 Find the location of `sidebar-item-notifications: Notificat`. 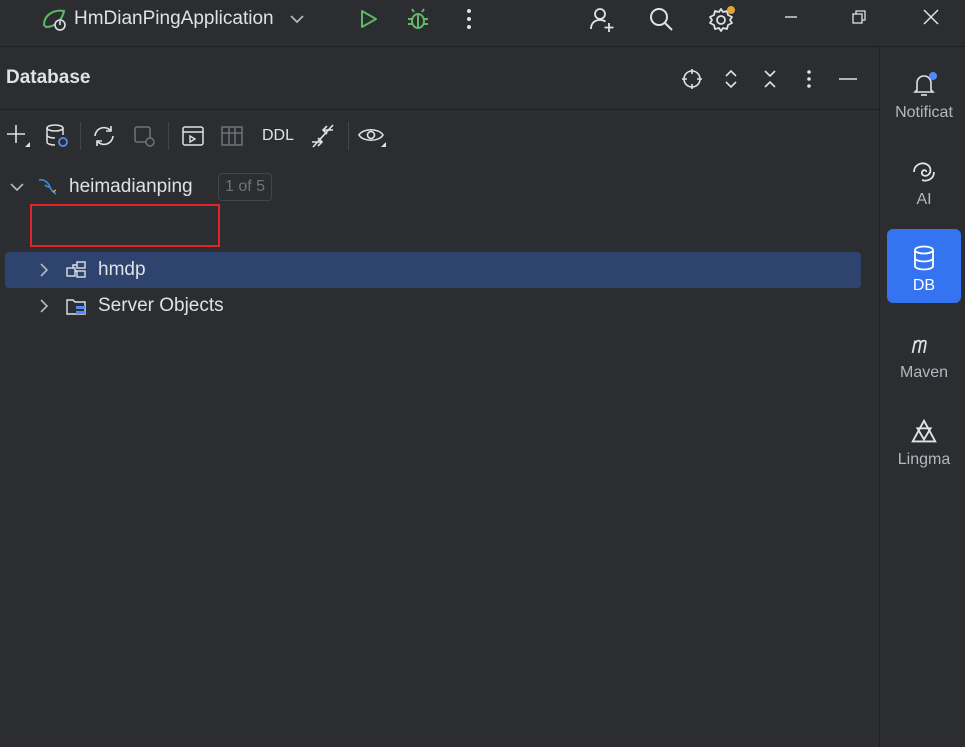

sidebar-item-notifications: Notificat is located at coordinates (924, 93).